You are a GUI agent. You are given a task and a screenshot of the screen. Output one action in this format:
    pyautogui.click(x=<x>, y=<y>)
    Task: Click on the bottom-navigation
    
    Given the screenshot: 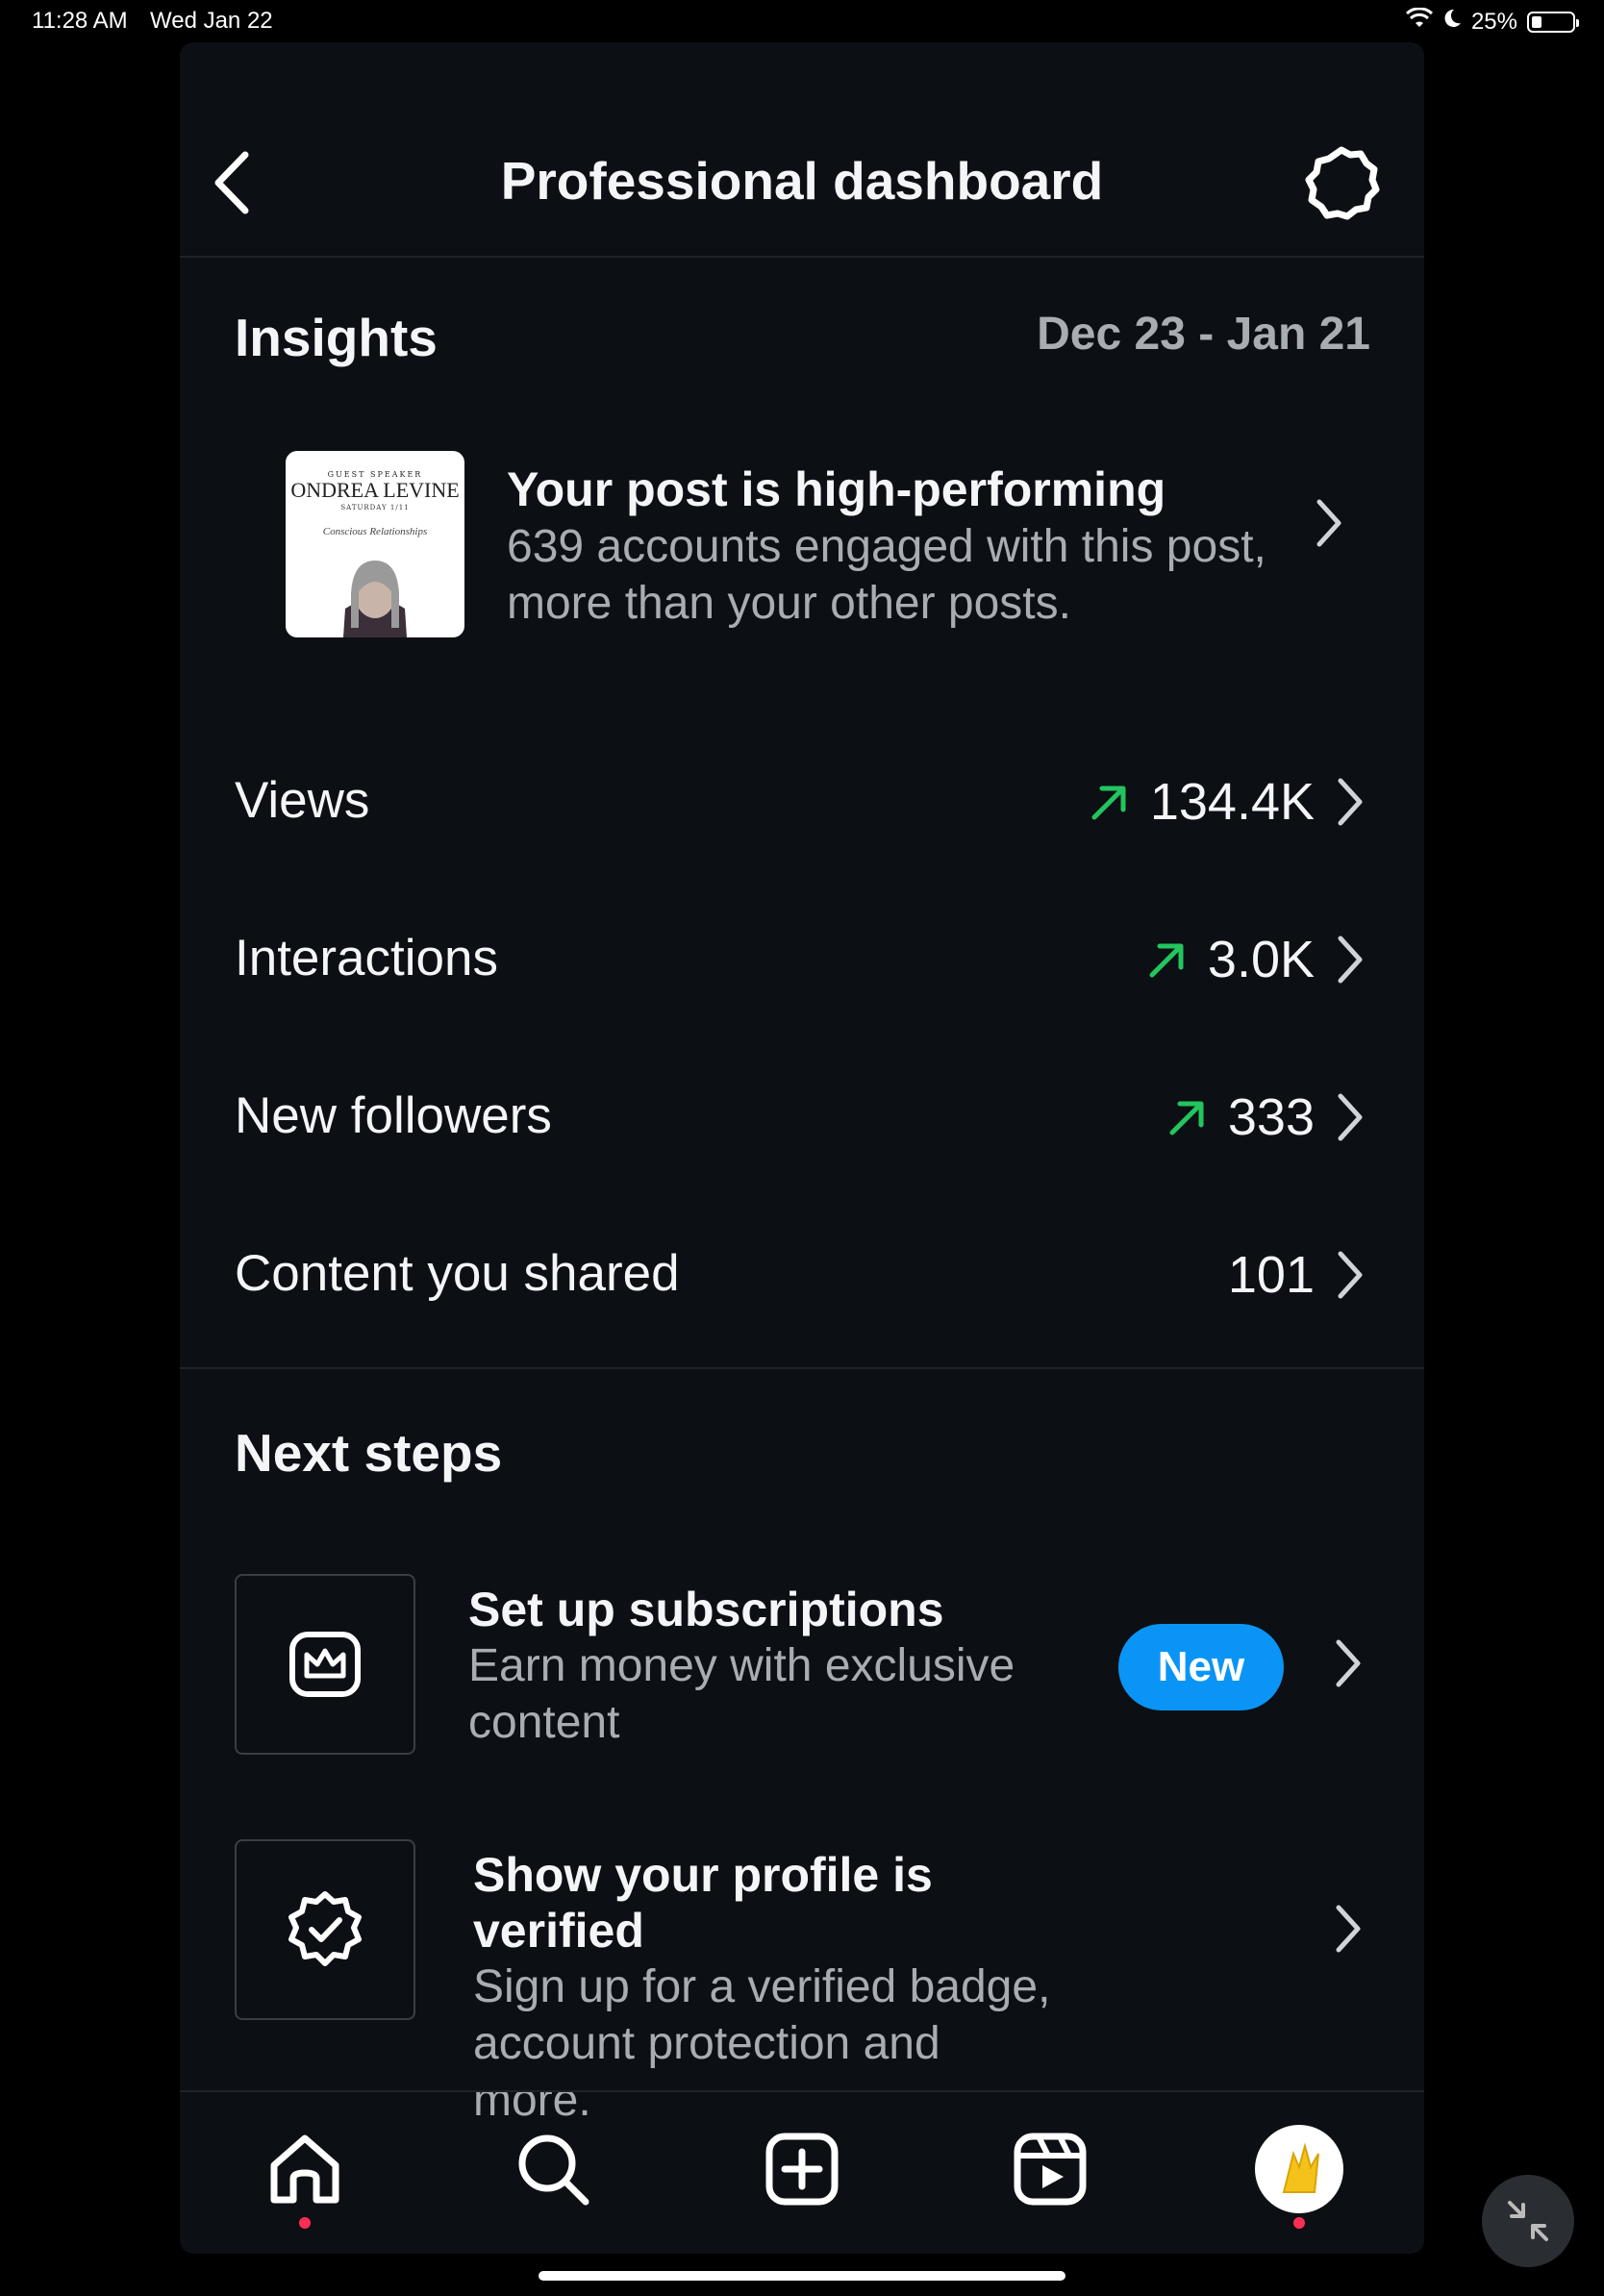 What is the action you would take?
    pyautogui.click(x=802, y=2172)
    